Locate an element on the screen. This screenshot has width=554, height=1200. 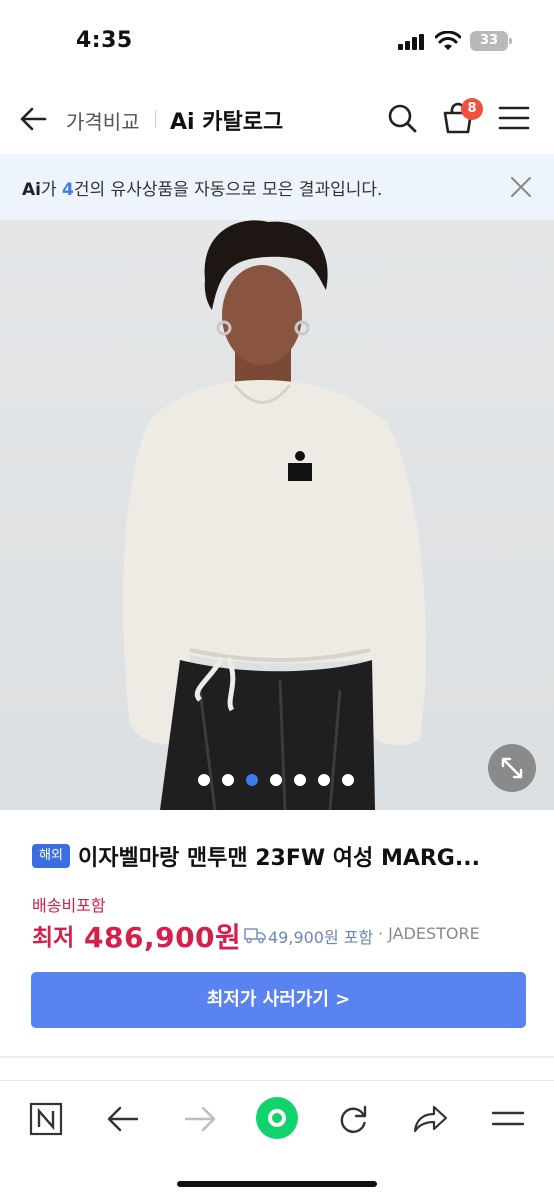
expand-image-button is located at coordinates (512, 768).